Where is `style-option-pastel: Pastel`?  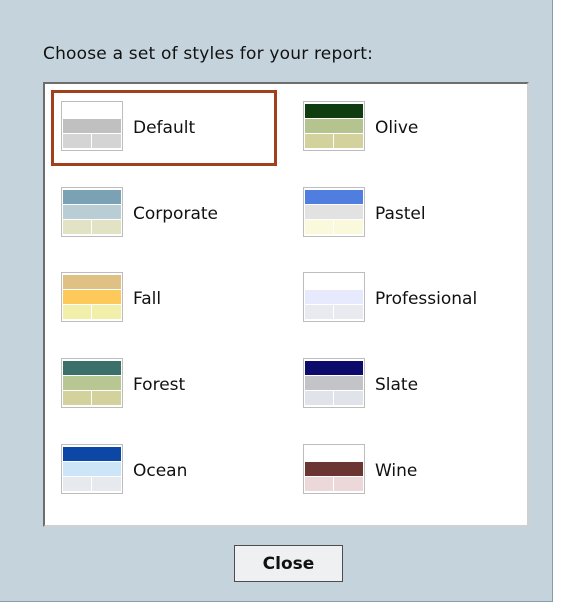 style-option-pastel: Pastel is located at coordinates (406, 214).